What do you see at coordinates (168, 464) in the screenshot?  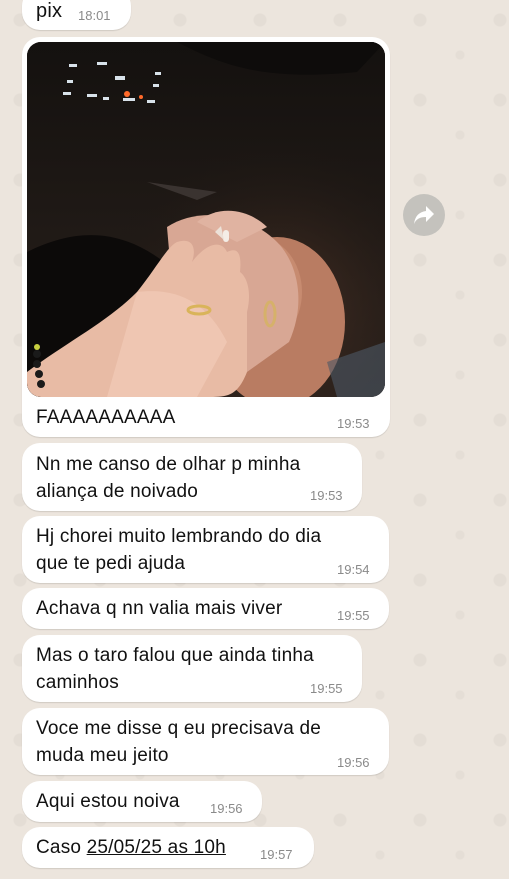 I see `message-text: Nn me canso de olhar p minha` at bounding box center [168, 464].